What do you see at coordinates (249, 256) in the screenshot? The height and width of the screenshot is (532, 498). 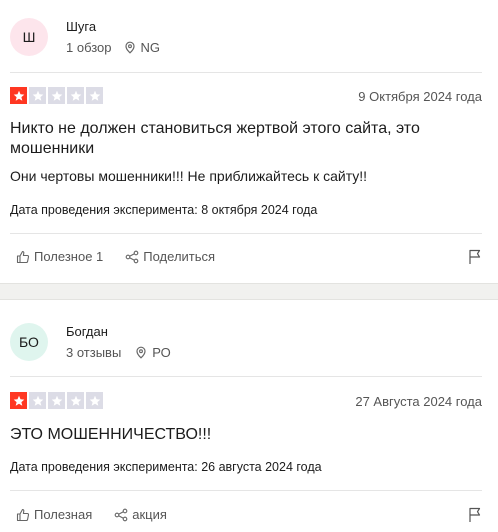 I see `review-actions: Полезное 1 Поделиться` at bounding box center [249, 256].